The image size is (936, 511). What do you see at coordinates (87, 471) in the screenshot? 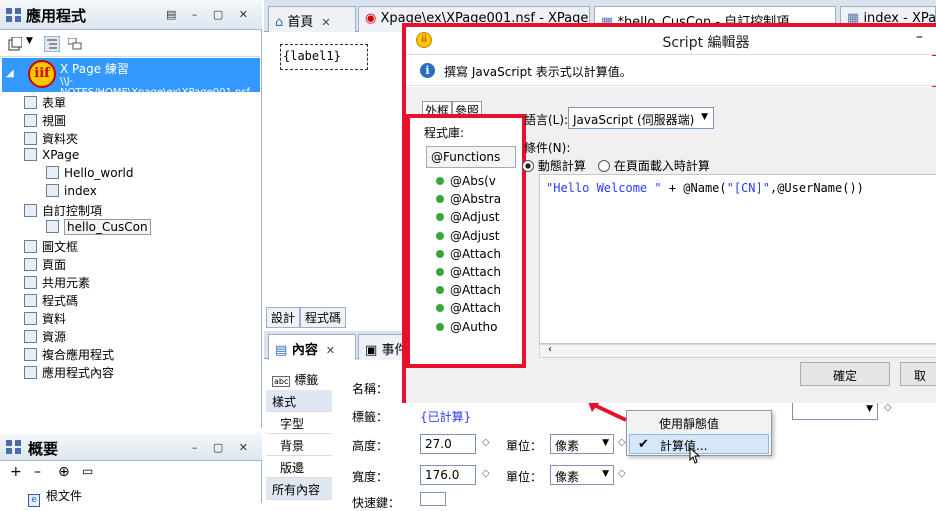
I see `collapse-all-icon: ▭` at bounding box center [87, 471].